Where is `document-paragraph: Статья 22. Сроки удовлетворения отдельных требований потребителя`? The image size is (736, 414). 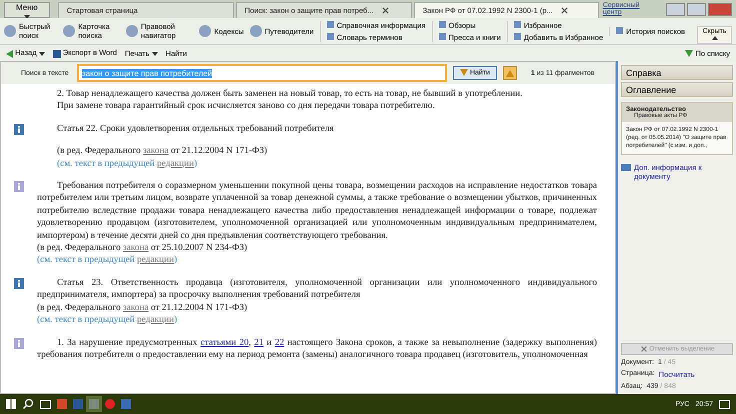 document-paragraph: Статья 22. Сроки удовлетворения отдельных требований потребителя is located at coordinates (195, 129).